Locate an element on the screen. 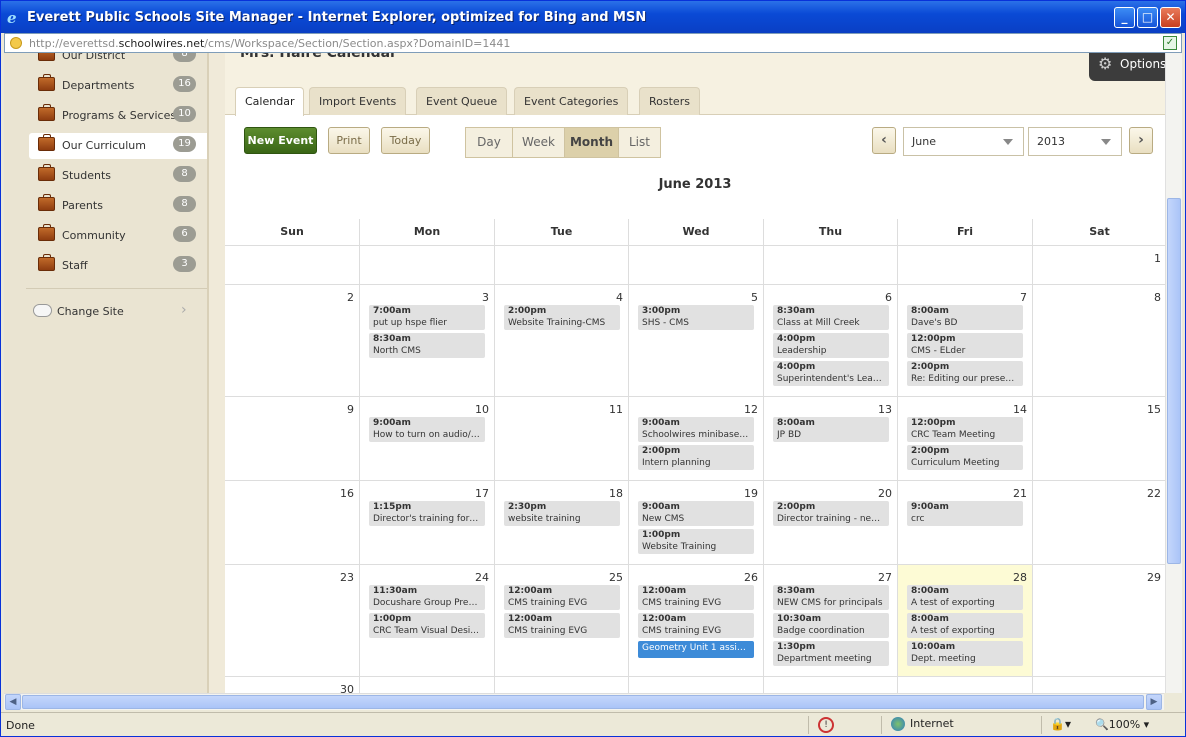  sidebar-item-parents: Parents 8 is located at coordinates (118, 206).